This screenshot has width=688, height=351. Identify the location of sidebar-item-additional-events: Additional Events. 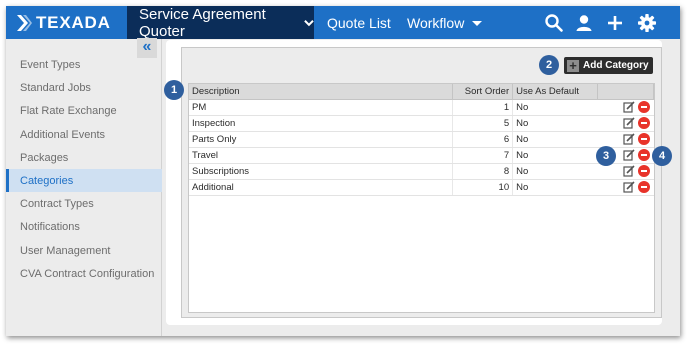
(84, 134).